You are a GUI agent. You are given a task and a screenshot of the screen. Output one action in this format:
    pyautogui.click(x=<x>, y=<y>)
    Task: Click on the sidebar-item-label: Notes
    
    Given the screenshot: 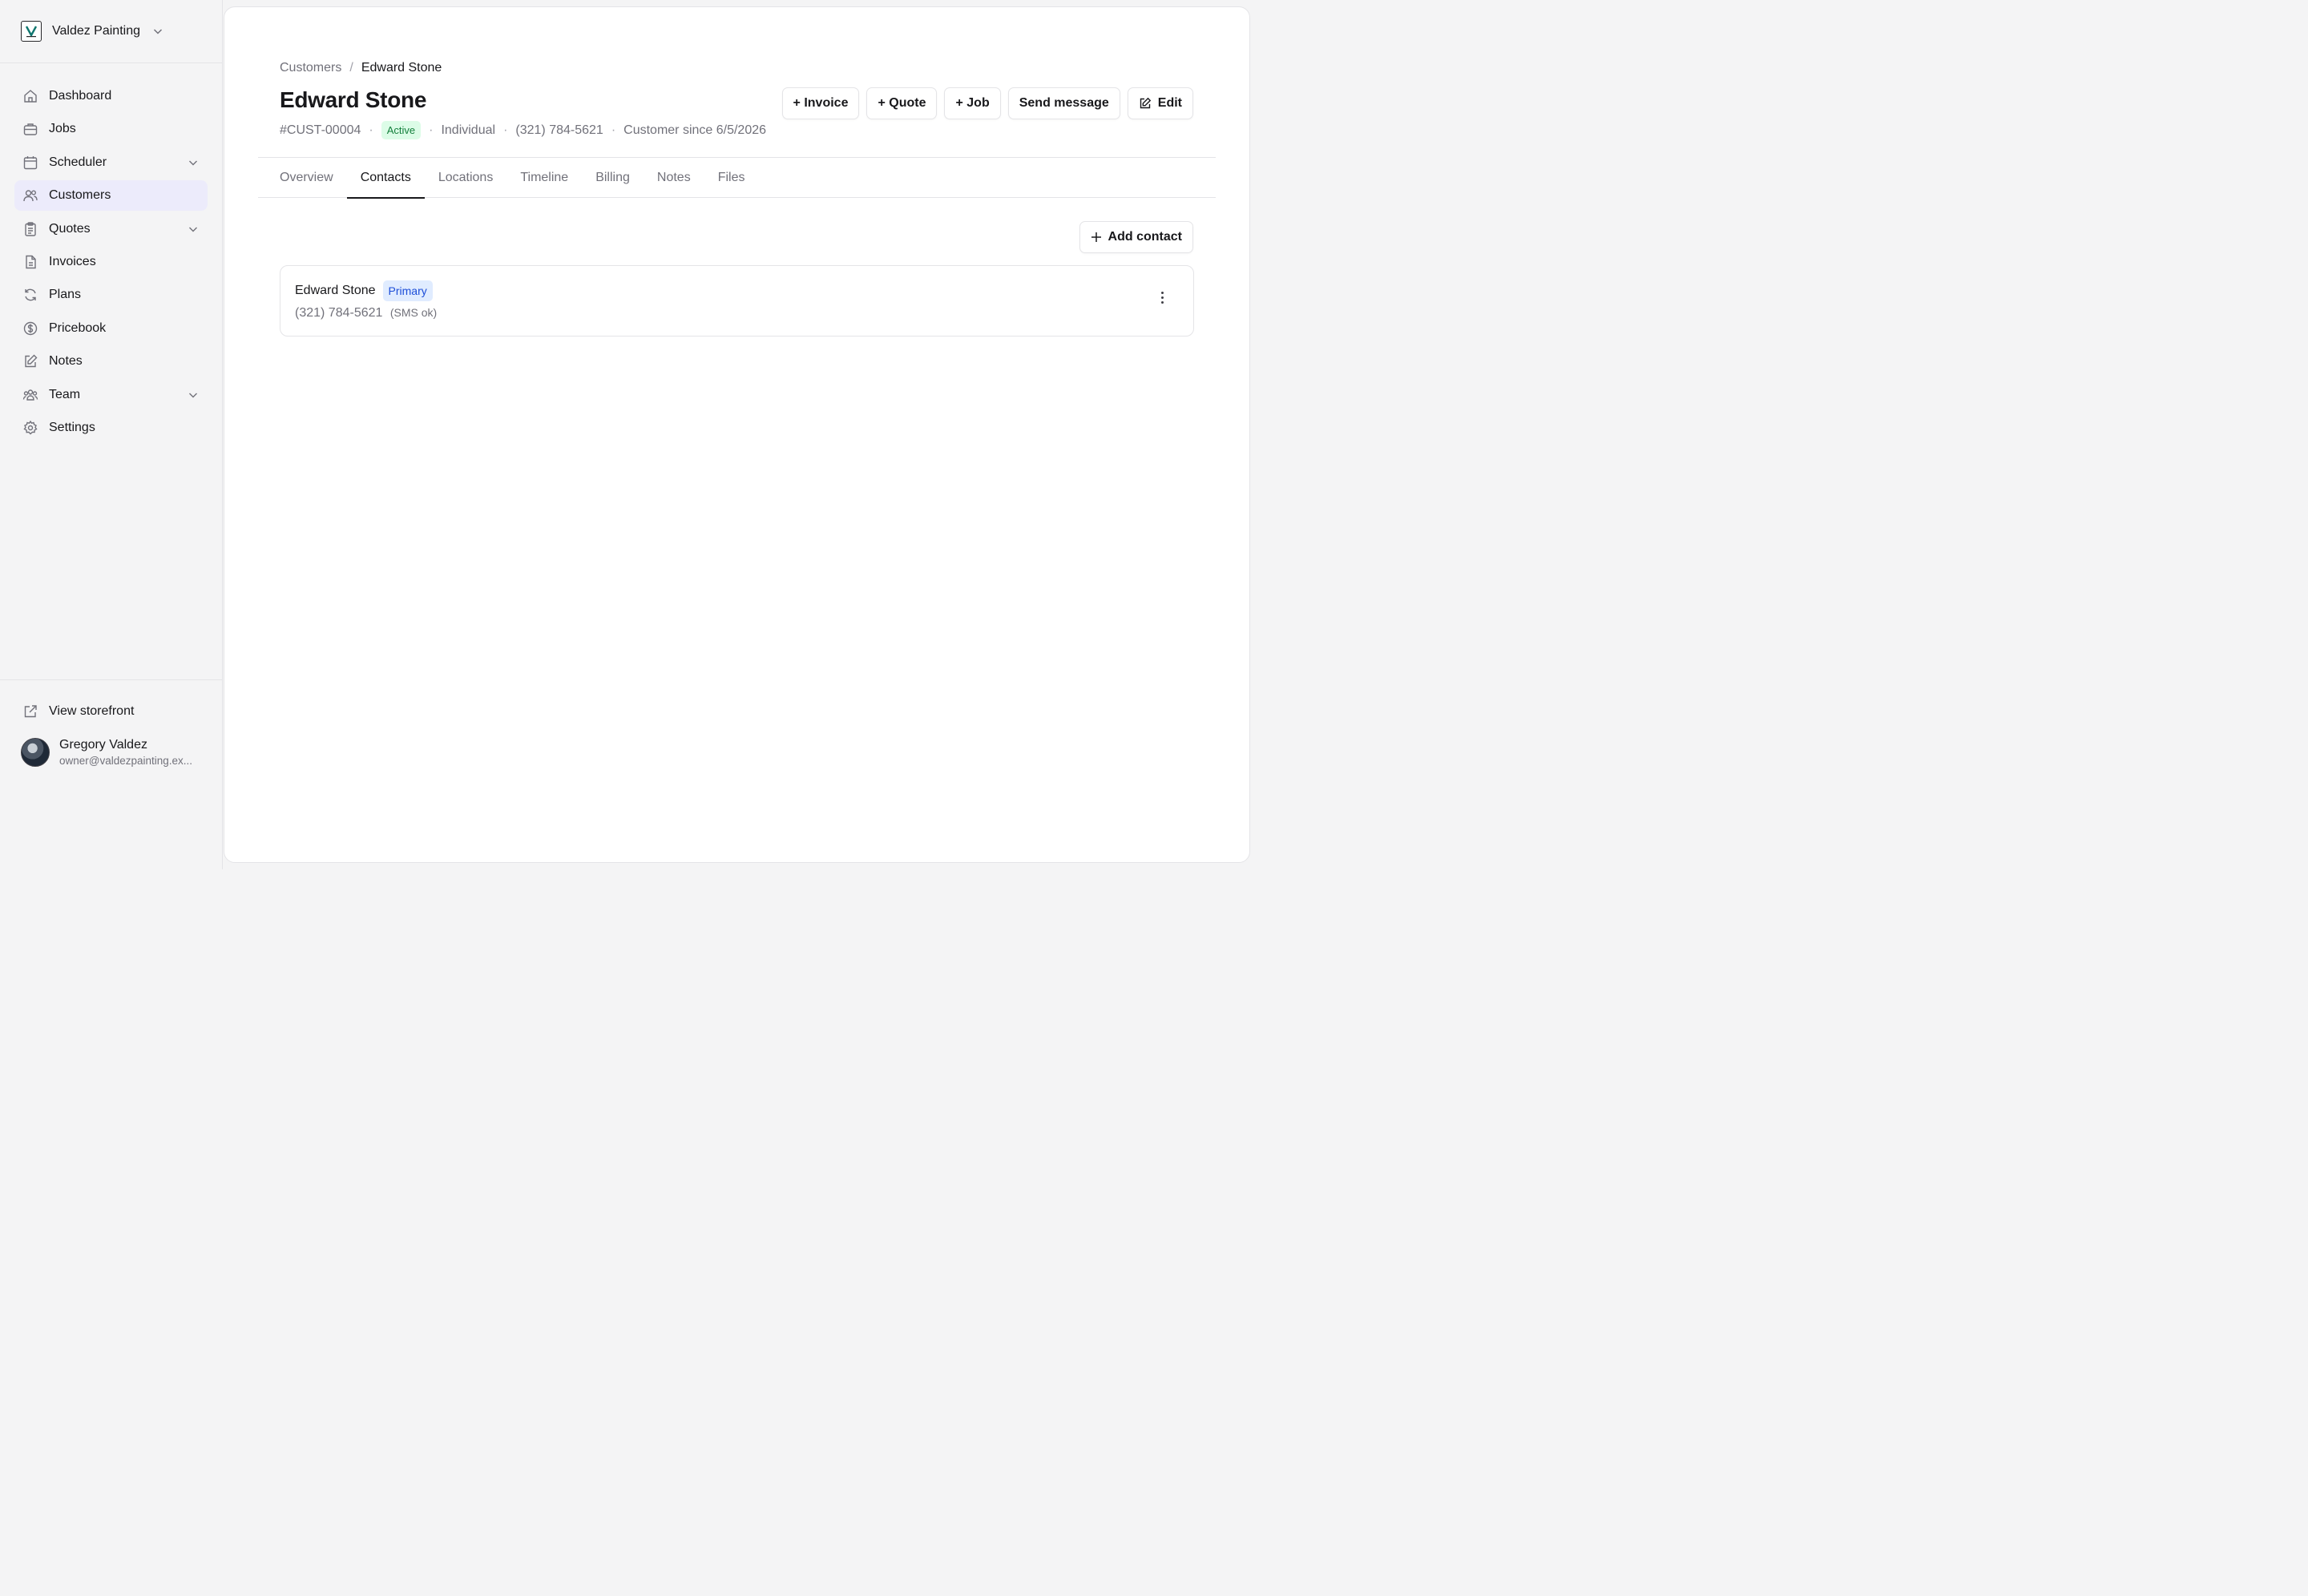 What is the action you would take?
    pyautogui.click(x=66, y=361)
    